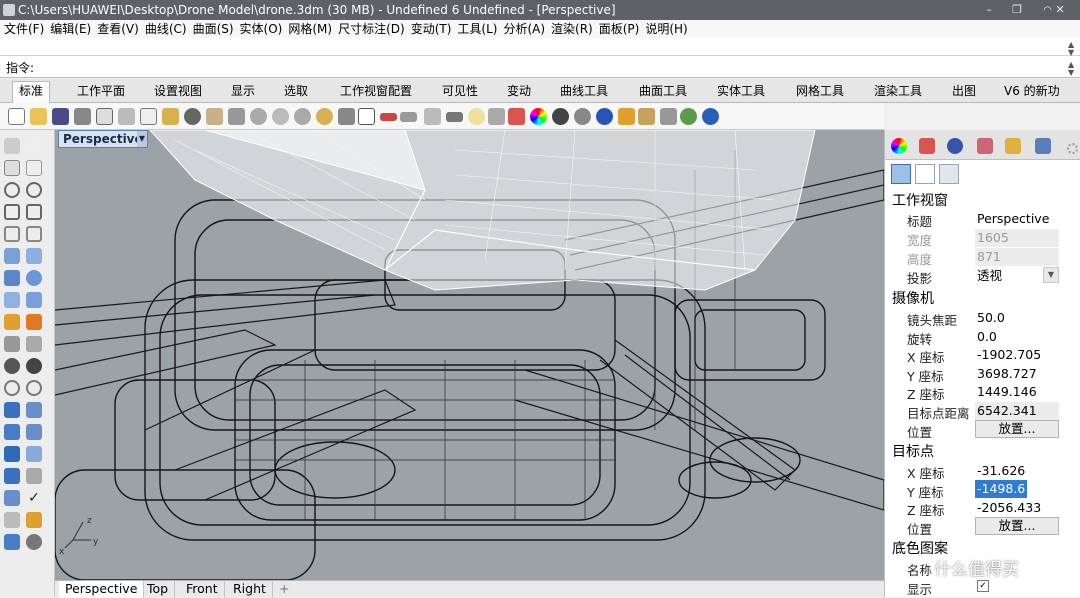 The width and height of the screenshot is (1080, 598). What do you see at coordinates (12, 520) in the screenshot?
I see `render-icon` at bounding box center [12, 520].